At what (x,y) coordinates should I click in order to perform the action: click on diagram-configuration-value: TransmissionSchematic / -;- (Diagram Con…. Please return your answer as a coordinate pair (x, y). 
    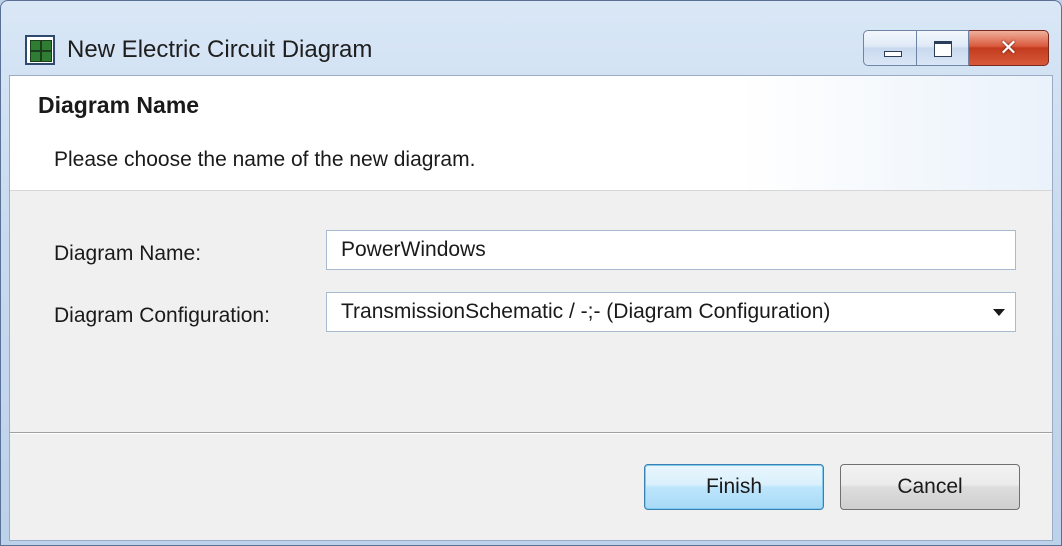
    Looking at the image, I should click on (586, 311).